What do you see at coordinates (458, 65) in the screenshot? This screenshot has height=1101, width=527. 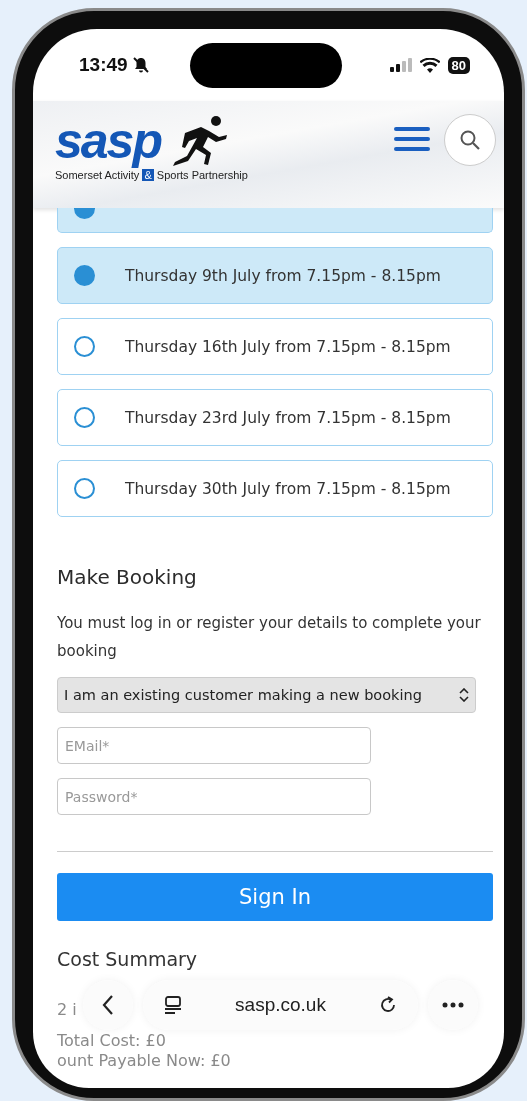 I see `battery-level: 80` at bounding box center [458, 65].